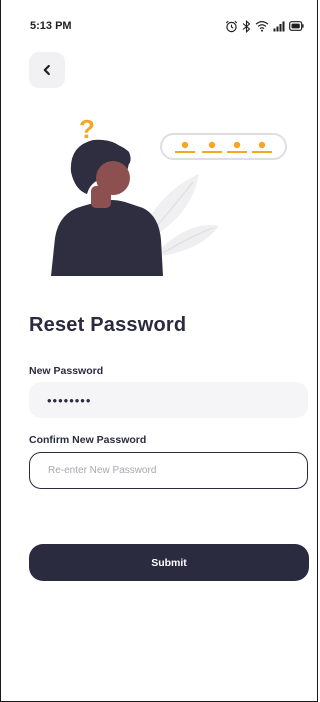  What do you see at coordinates (51, 26) in the screenshot?
I see `status-time: 5:13 PM` at bounding box center [51, 26].